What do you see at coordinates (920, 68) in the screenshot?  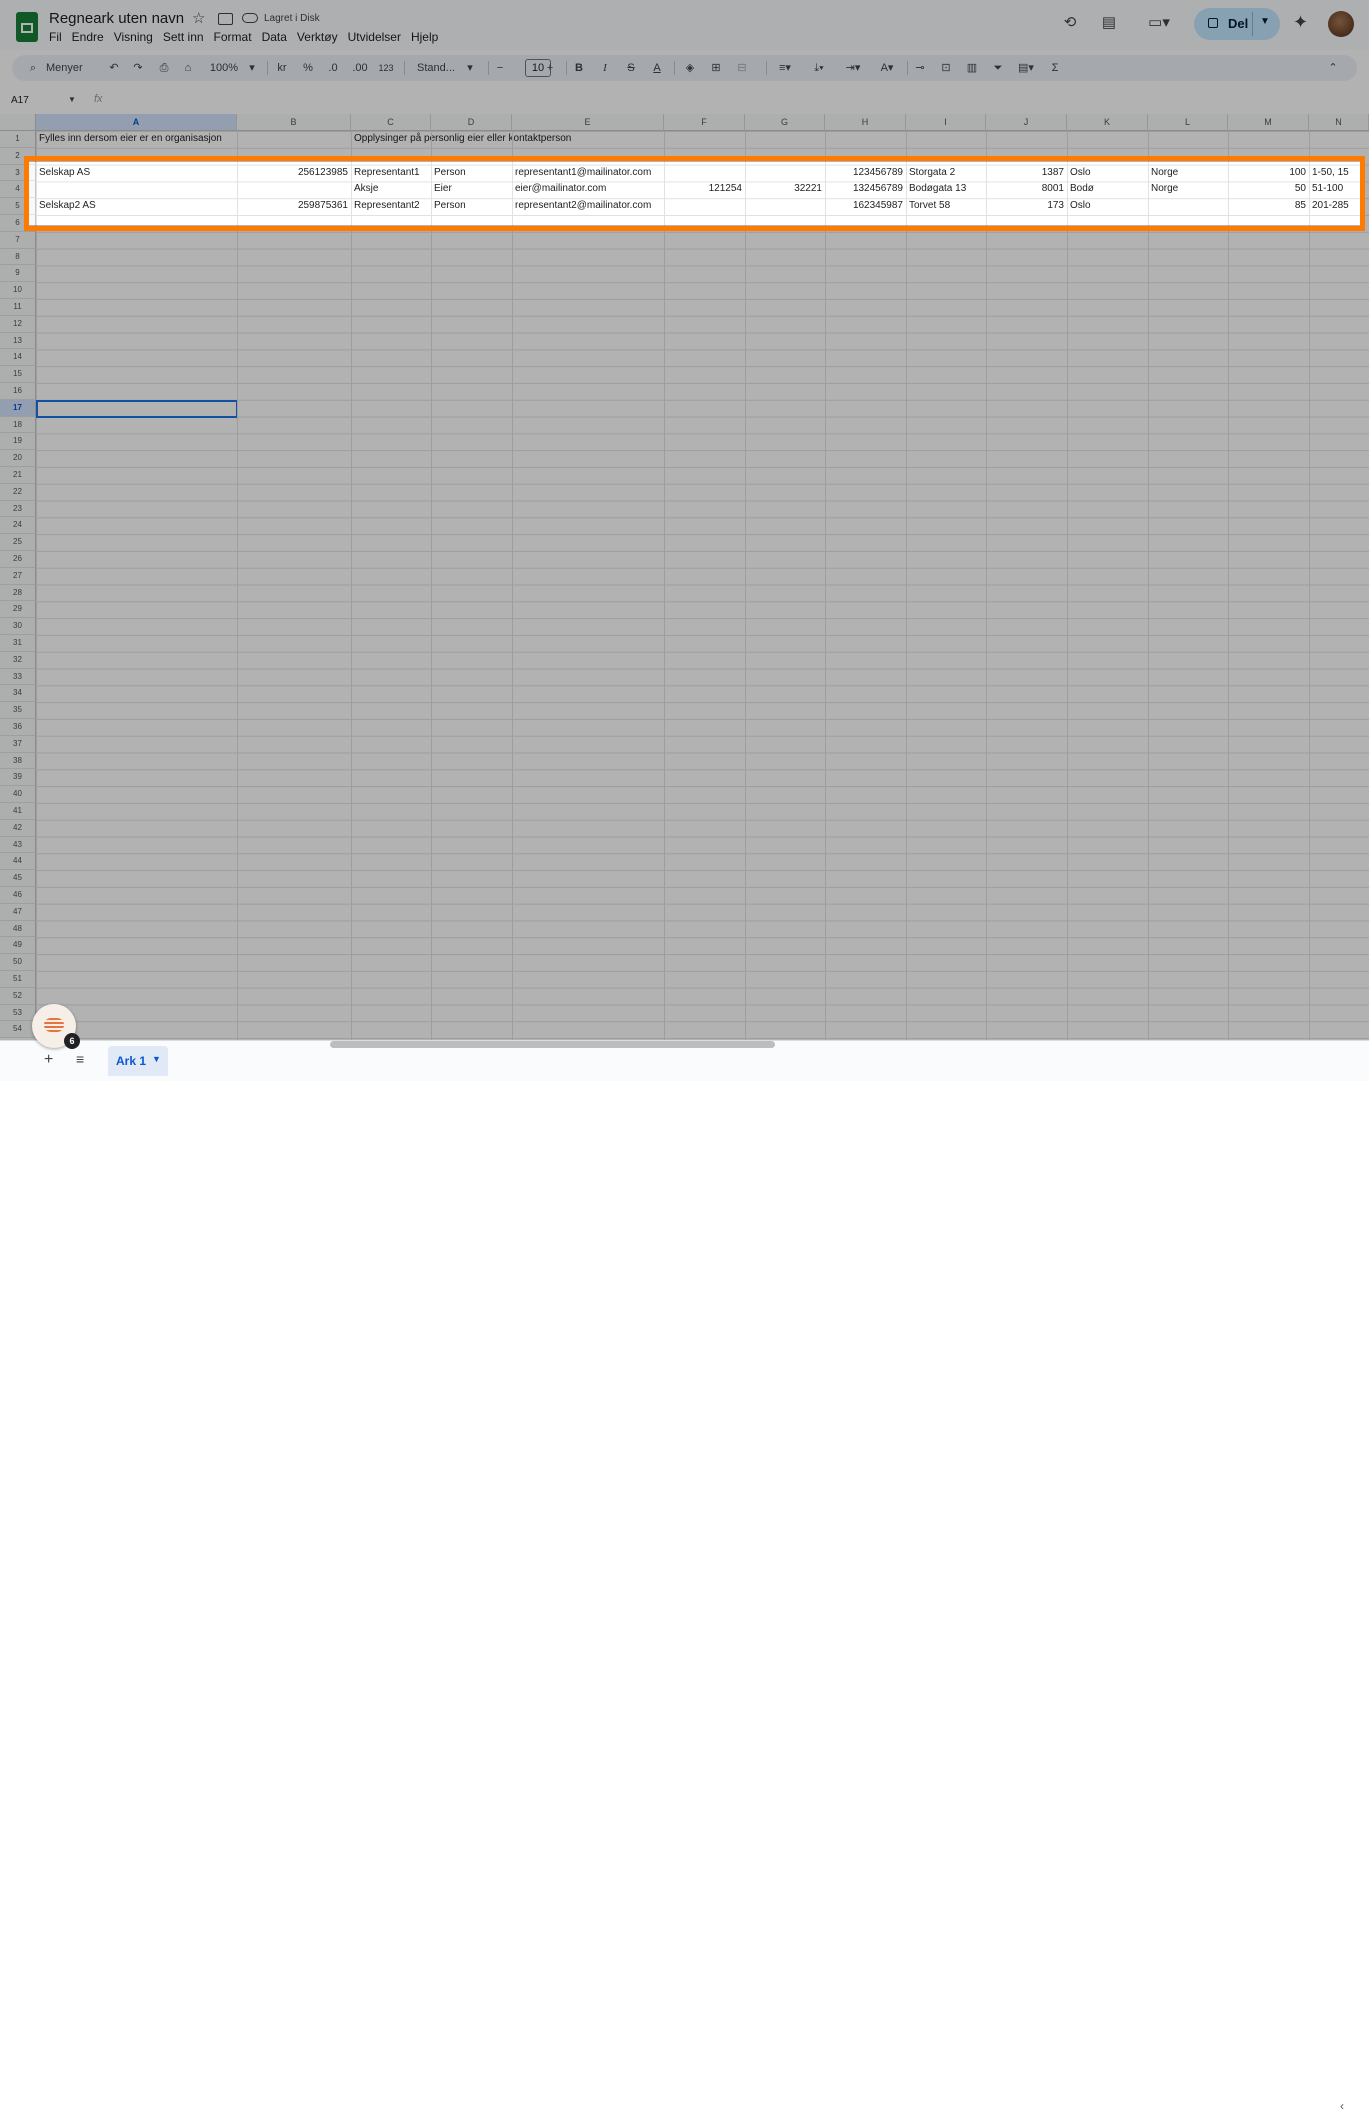 I see `insert-link-icon: ⊸` at bounding box center [920, 68].